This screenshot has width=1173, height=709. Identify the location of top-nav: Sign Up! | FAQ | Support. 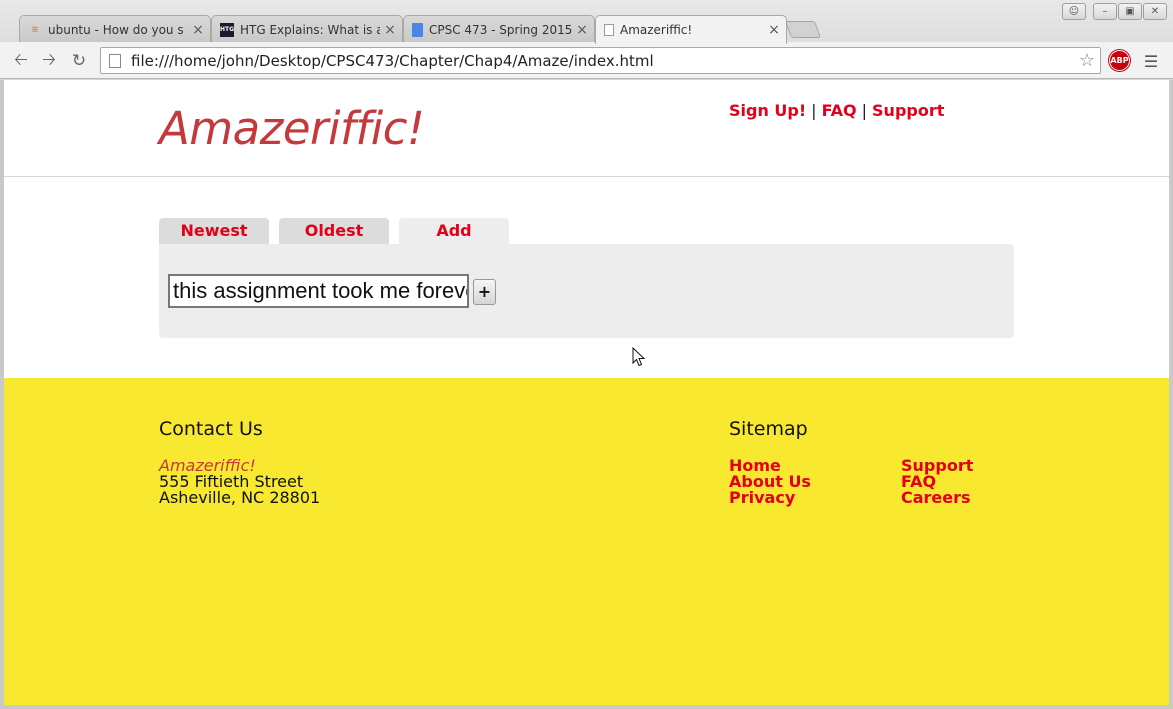
(836, 110).